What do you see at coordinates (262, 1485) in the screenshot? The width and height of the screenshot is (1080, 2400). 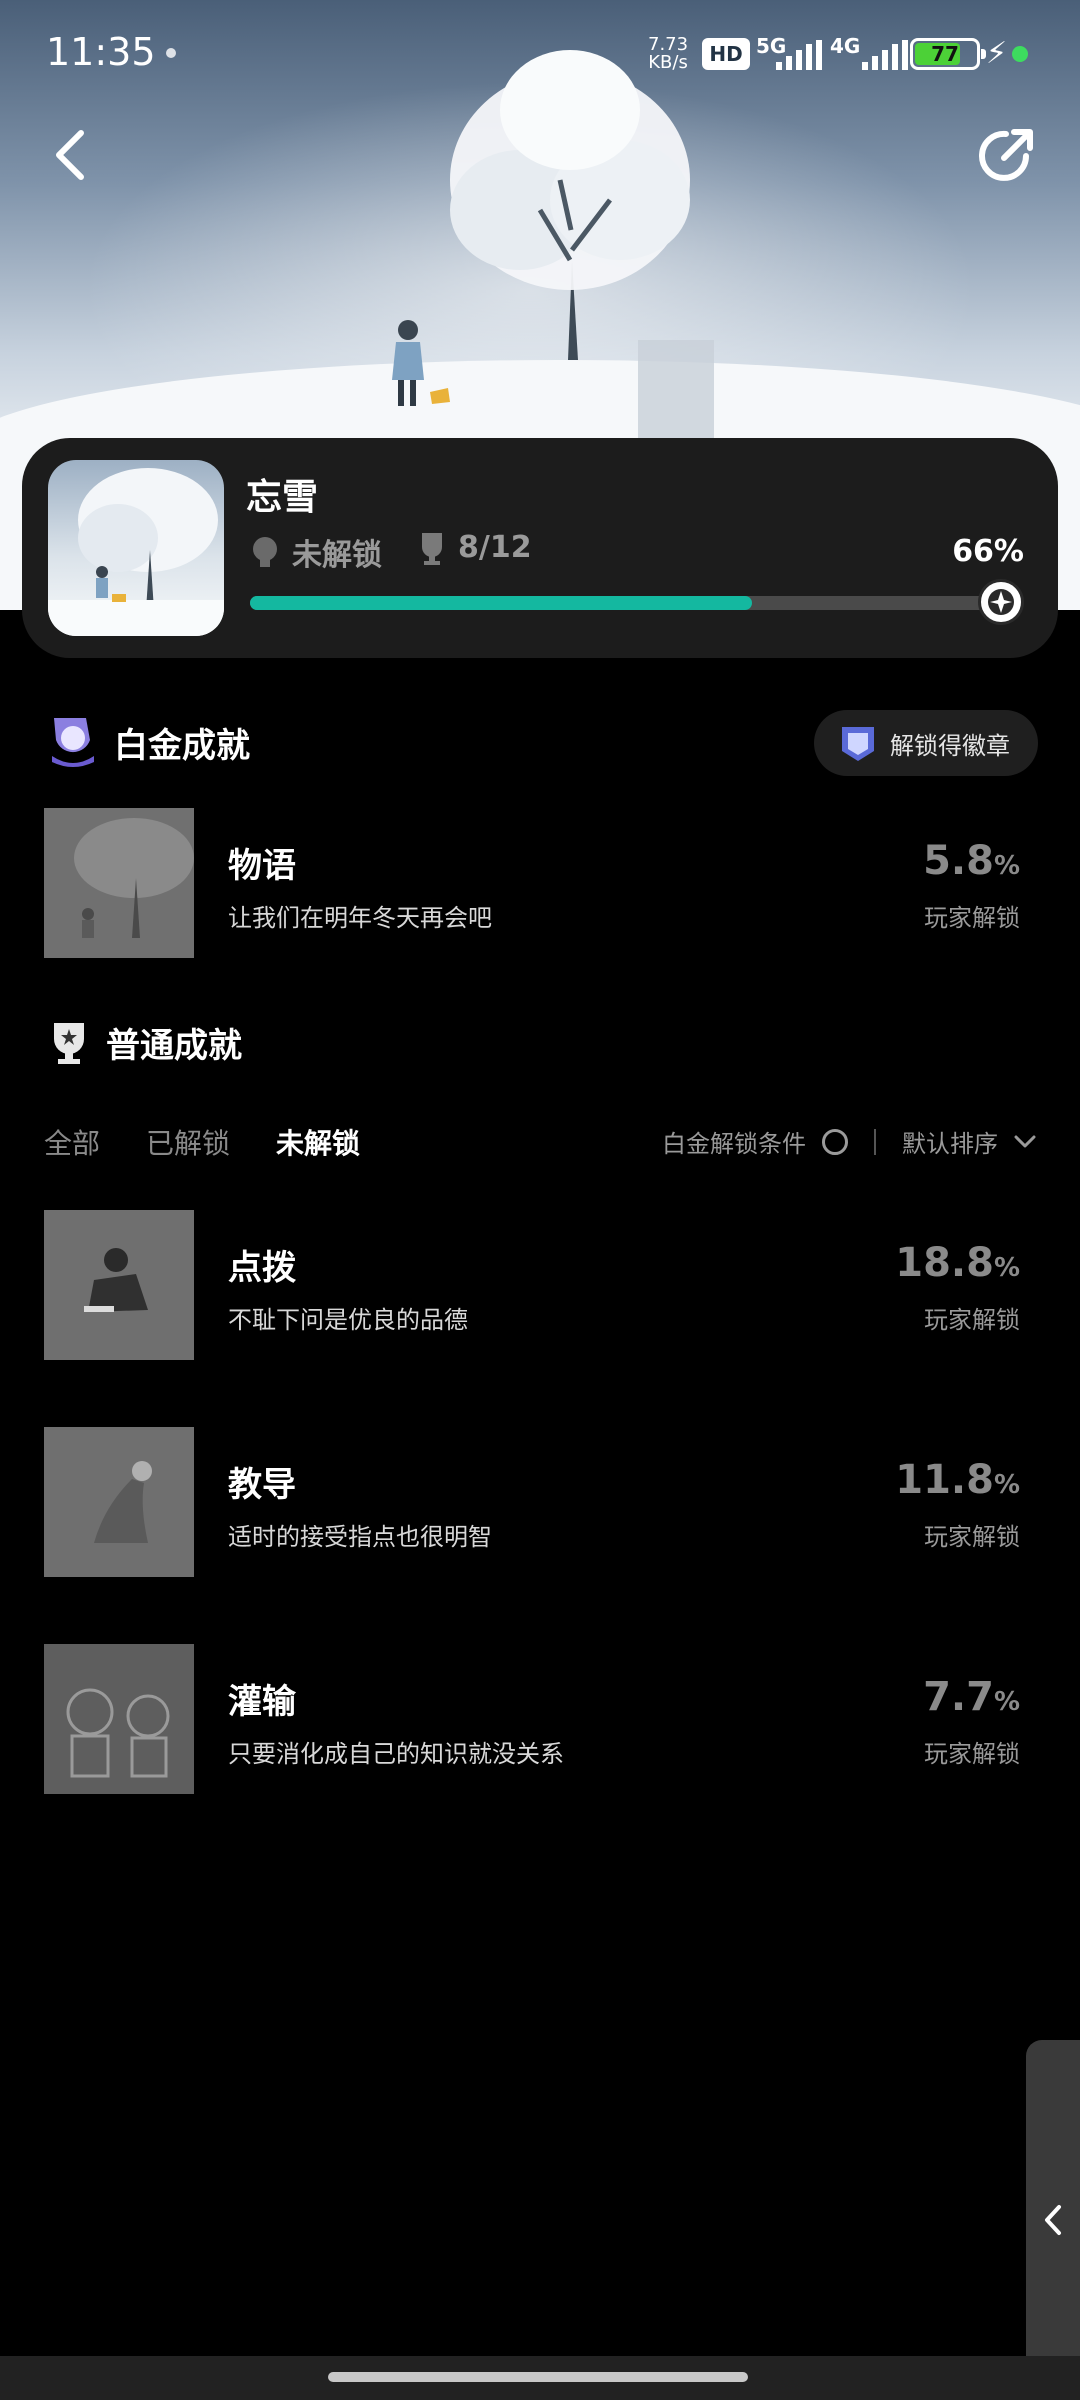 I see `achievement-name: 教导` at bounding box center [262, 1485].